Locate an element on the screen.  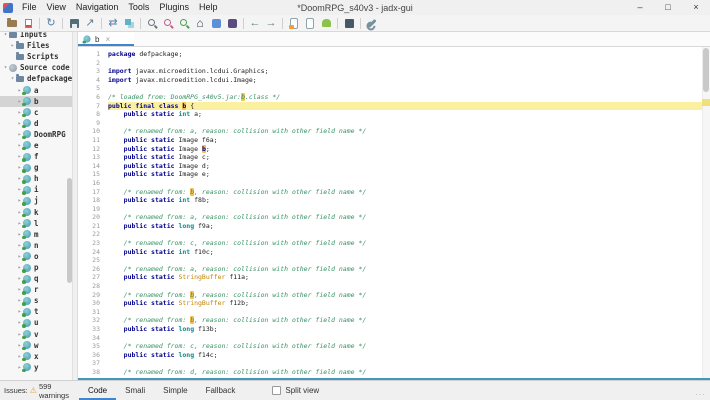
code-line-21: public static long f9a; is located at coordinates (409, 226).